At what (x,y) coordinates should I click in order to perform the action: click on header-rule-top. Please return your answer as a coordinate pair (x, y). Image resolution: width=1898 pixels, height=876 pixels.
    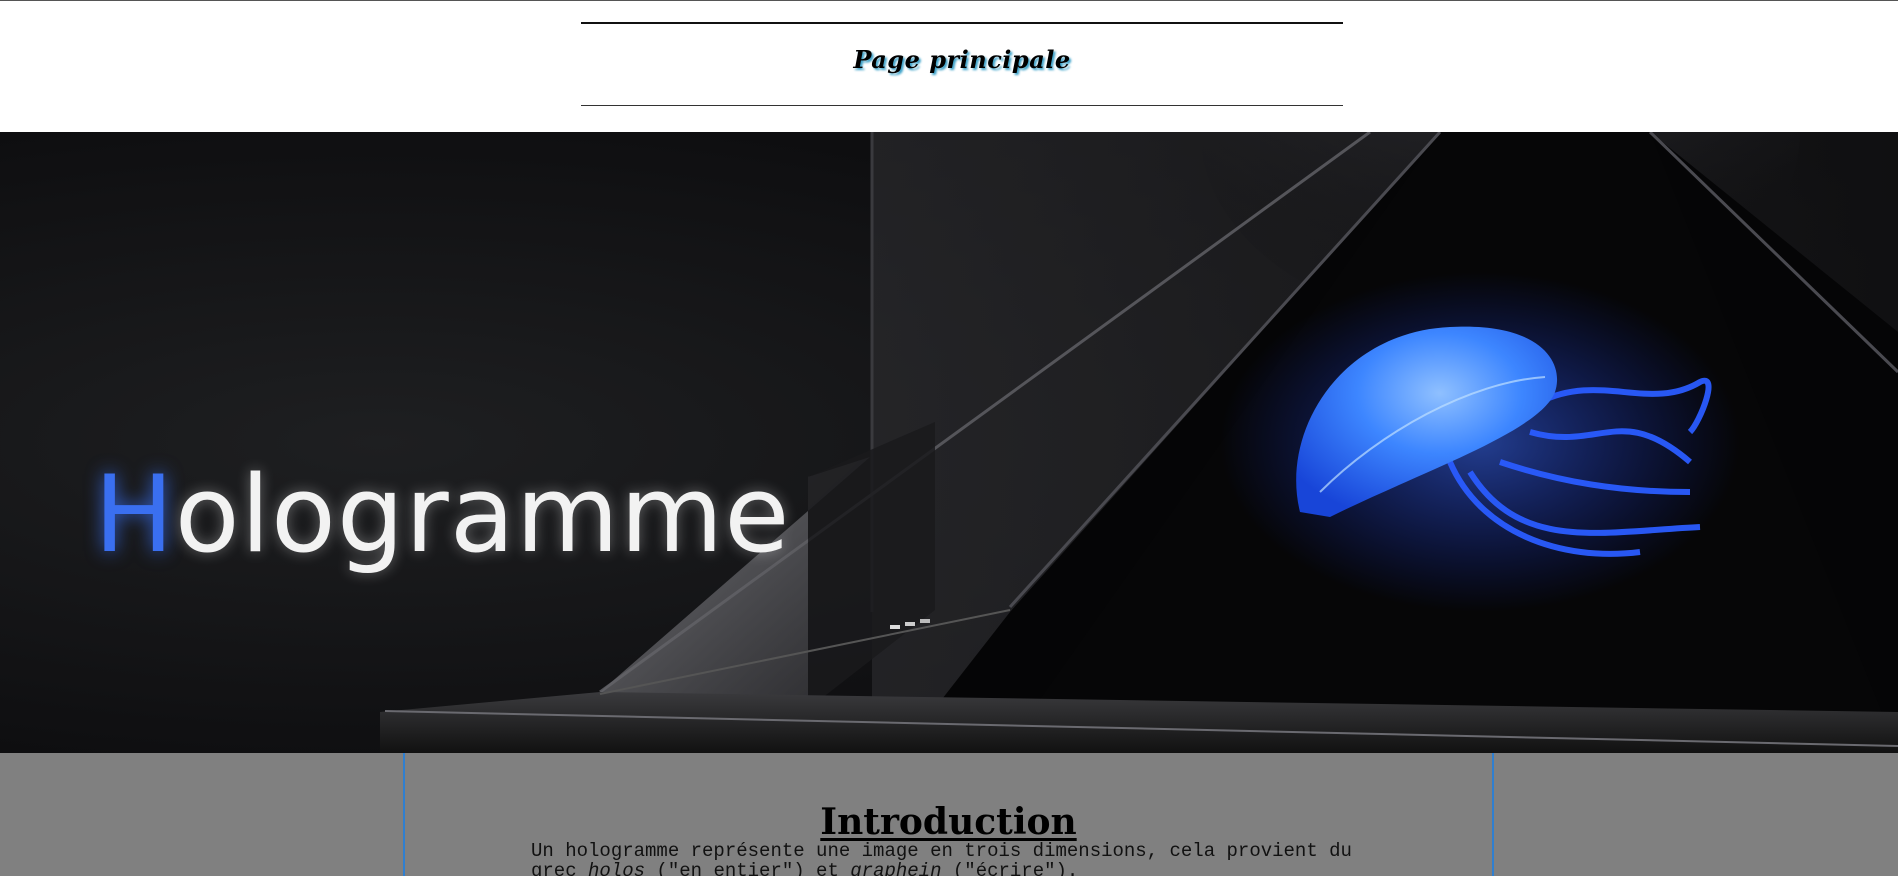
    Looking at the image, I should click on (962, 23).